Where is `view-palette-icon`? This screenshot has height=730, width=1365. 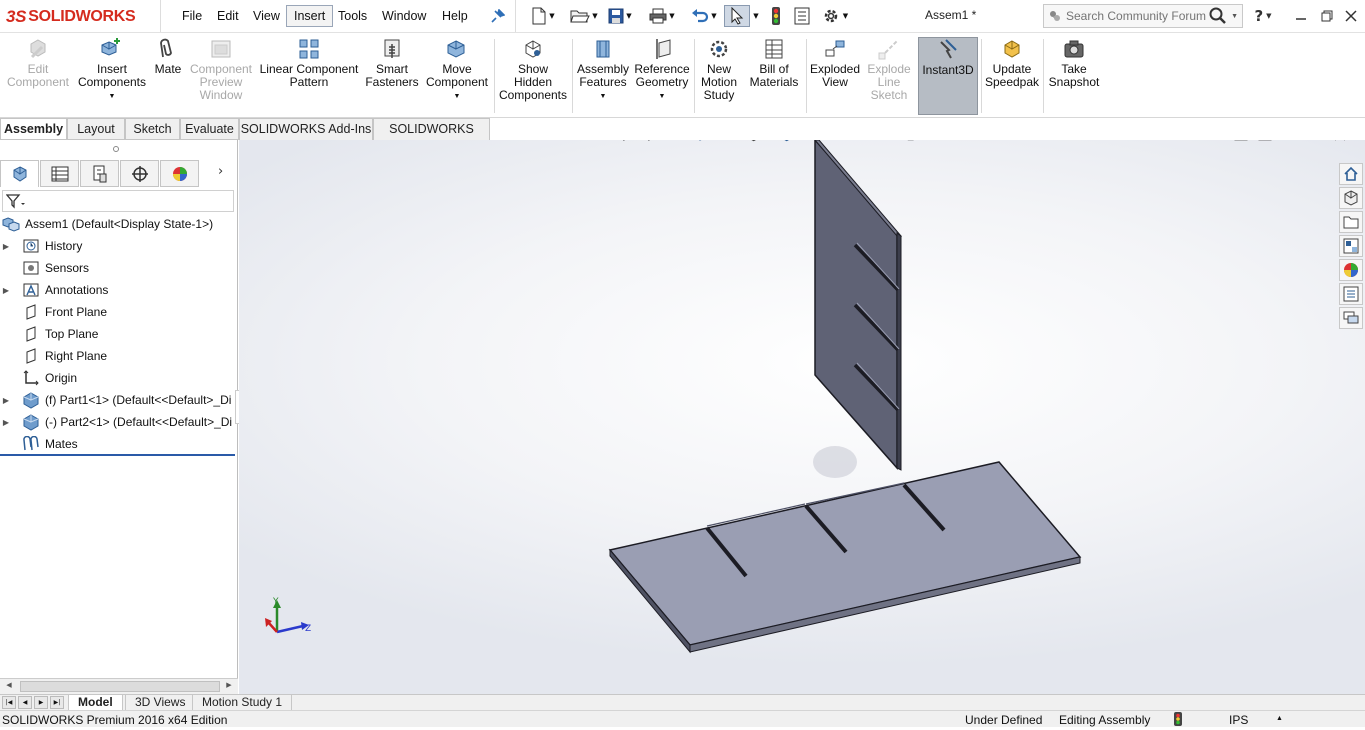 view-palette-icon is located at coordinates (1351, 246).